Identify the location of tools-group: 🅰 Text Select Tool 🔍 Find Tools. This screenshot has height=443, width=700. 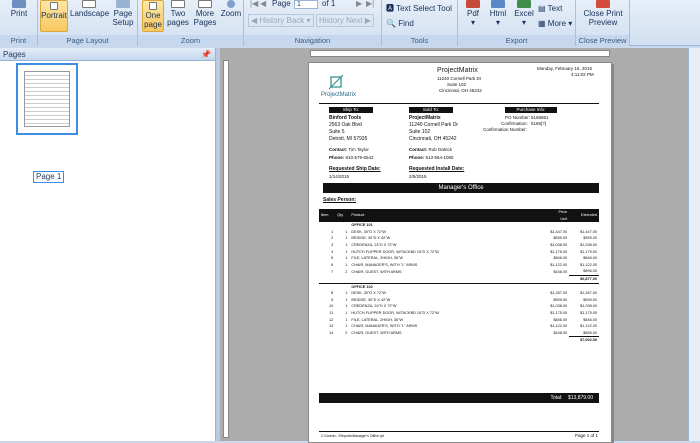
(420, 23).